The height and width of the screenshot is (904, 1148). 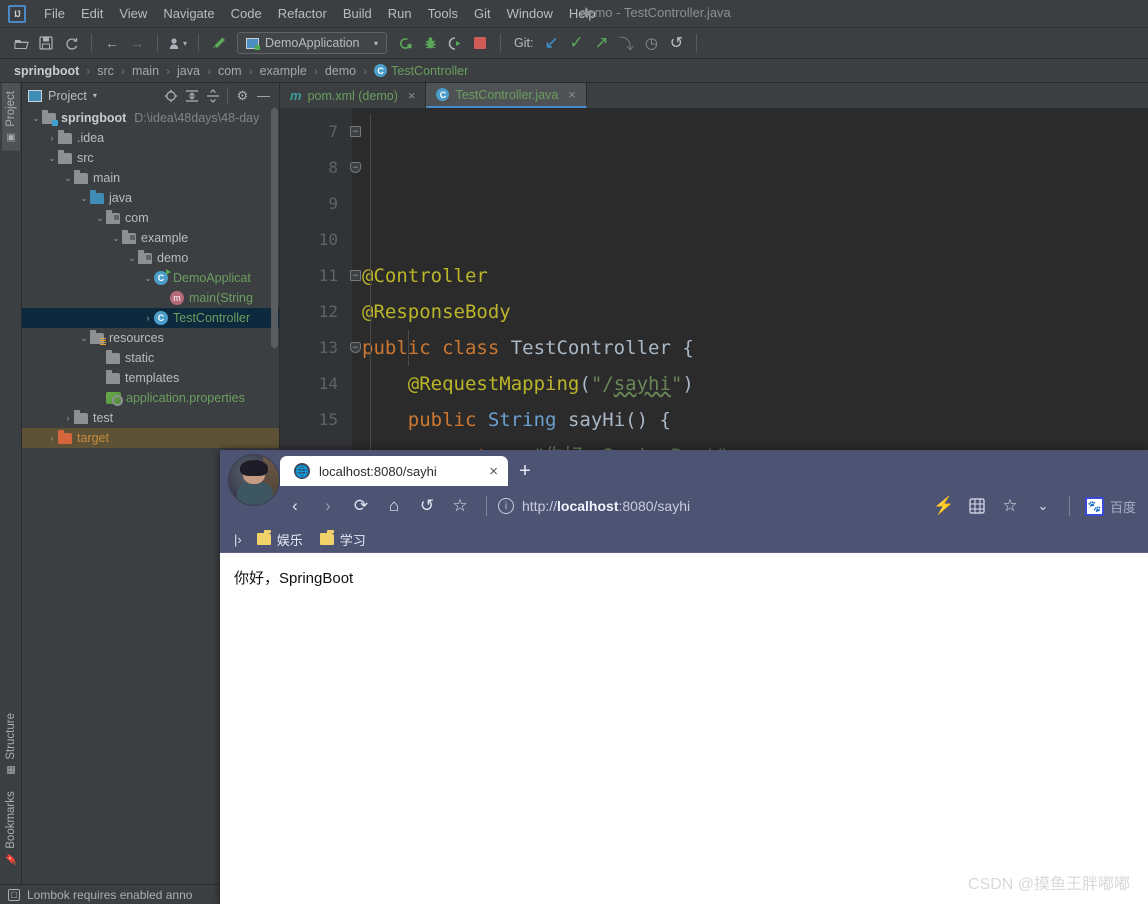 I want to click on forward-icon: ›, so click(x=328, y=506).